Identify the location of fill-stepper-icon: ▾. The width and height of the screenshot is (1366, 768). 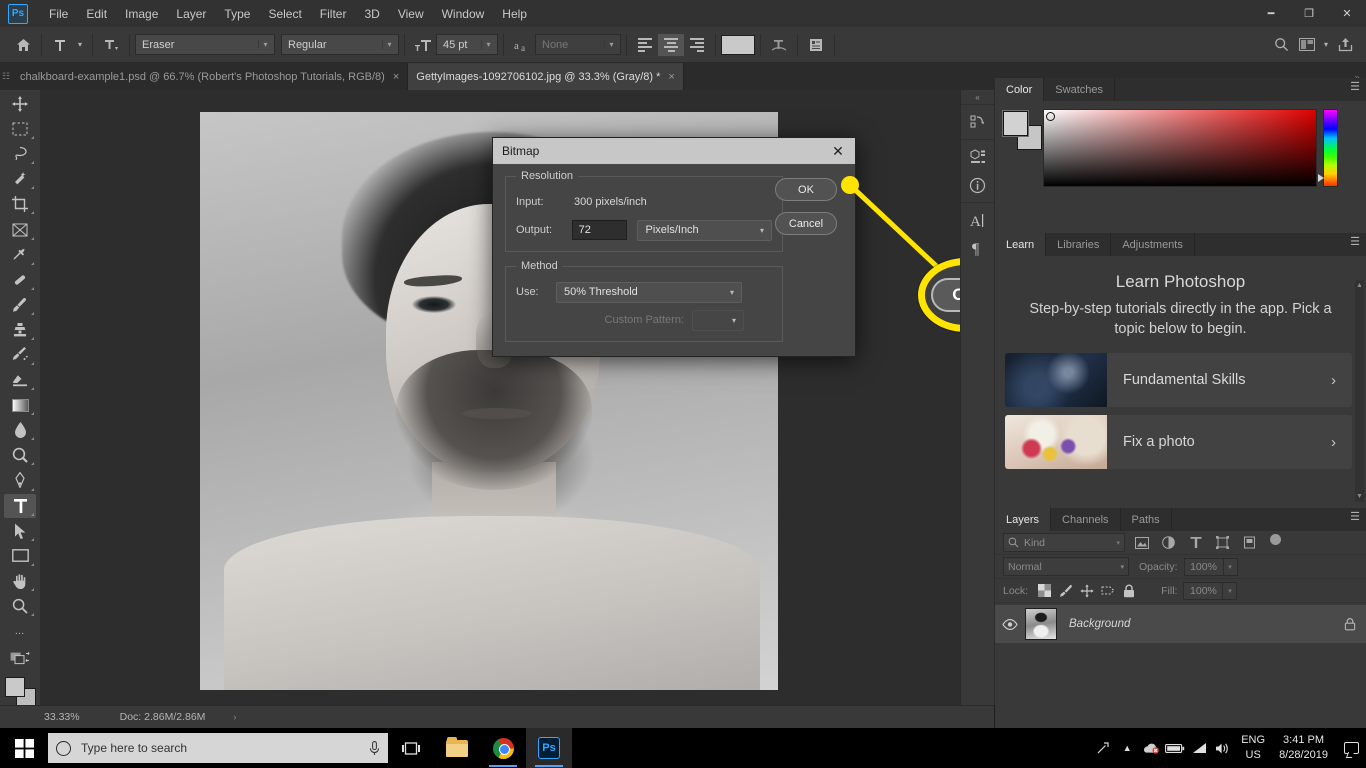
(1230, 590).